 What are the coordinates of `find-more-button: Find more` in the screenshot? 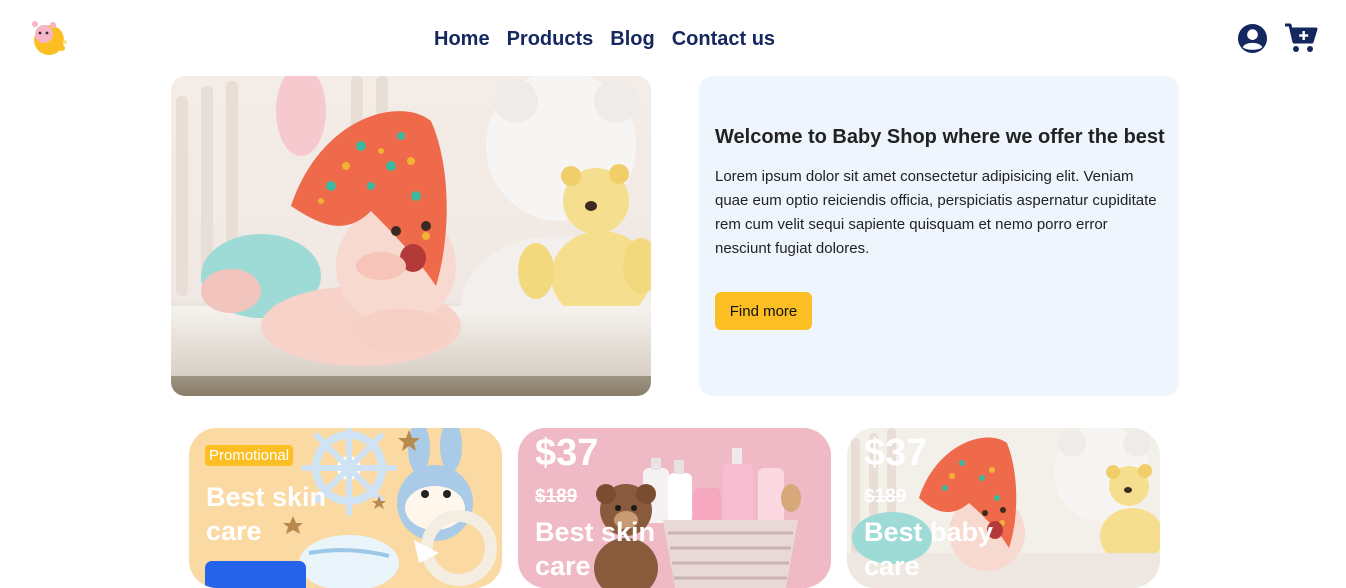 It's located at (763, 311).